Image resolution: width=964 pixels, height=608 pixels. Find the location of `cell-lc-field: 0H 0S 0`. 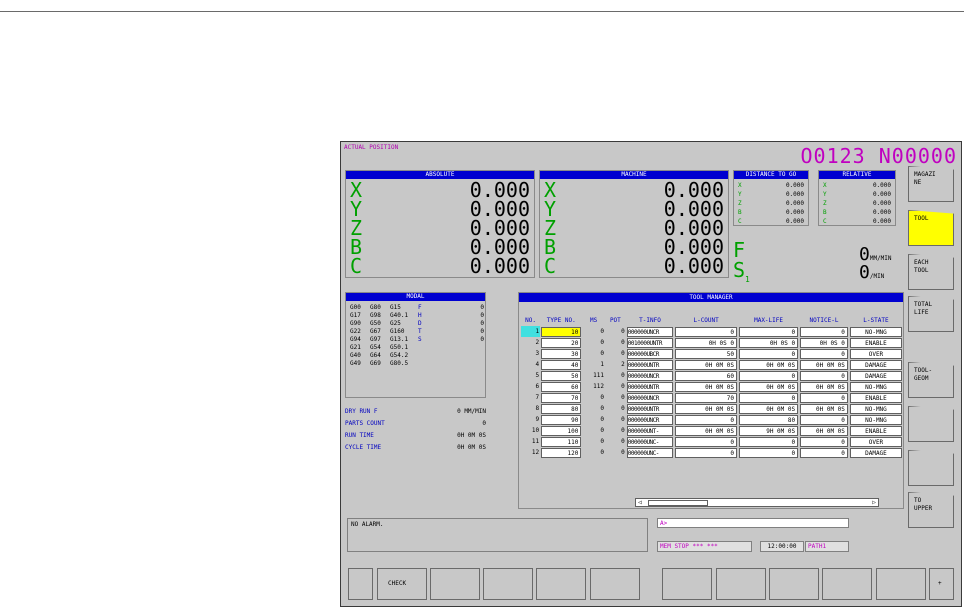

cell-lc-field: 0H 0S 0 is located at coordinates (706, 342).